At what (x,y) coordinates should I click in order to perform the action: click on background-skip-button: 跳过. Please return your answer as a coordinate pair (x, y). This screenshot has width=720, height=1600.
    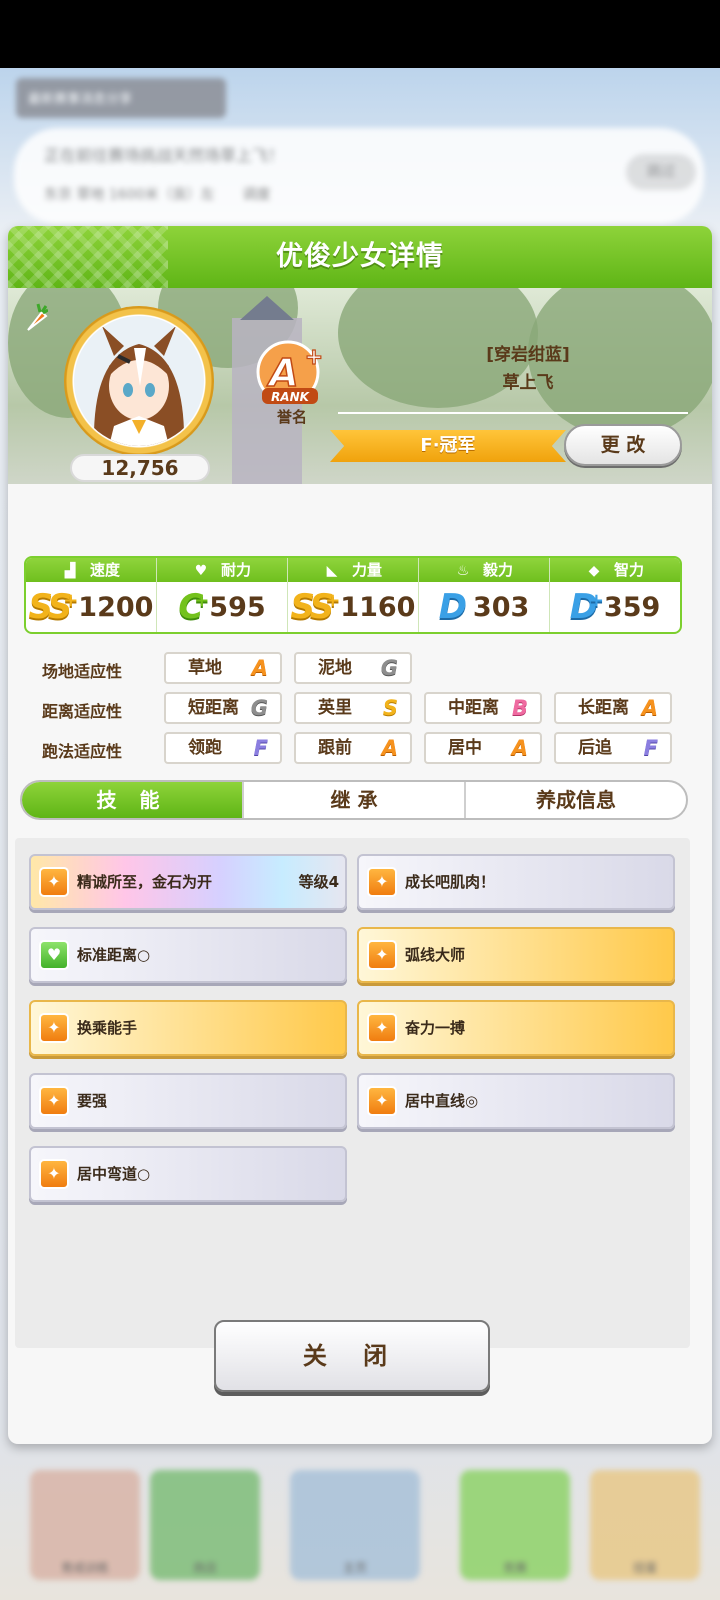
    Looking at the image, I should click on (661, 172).